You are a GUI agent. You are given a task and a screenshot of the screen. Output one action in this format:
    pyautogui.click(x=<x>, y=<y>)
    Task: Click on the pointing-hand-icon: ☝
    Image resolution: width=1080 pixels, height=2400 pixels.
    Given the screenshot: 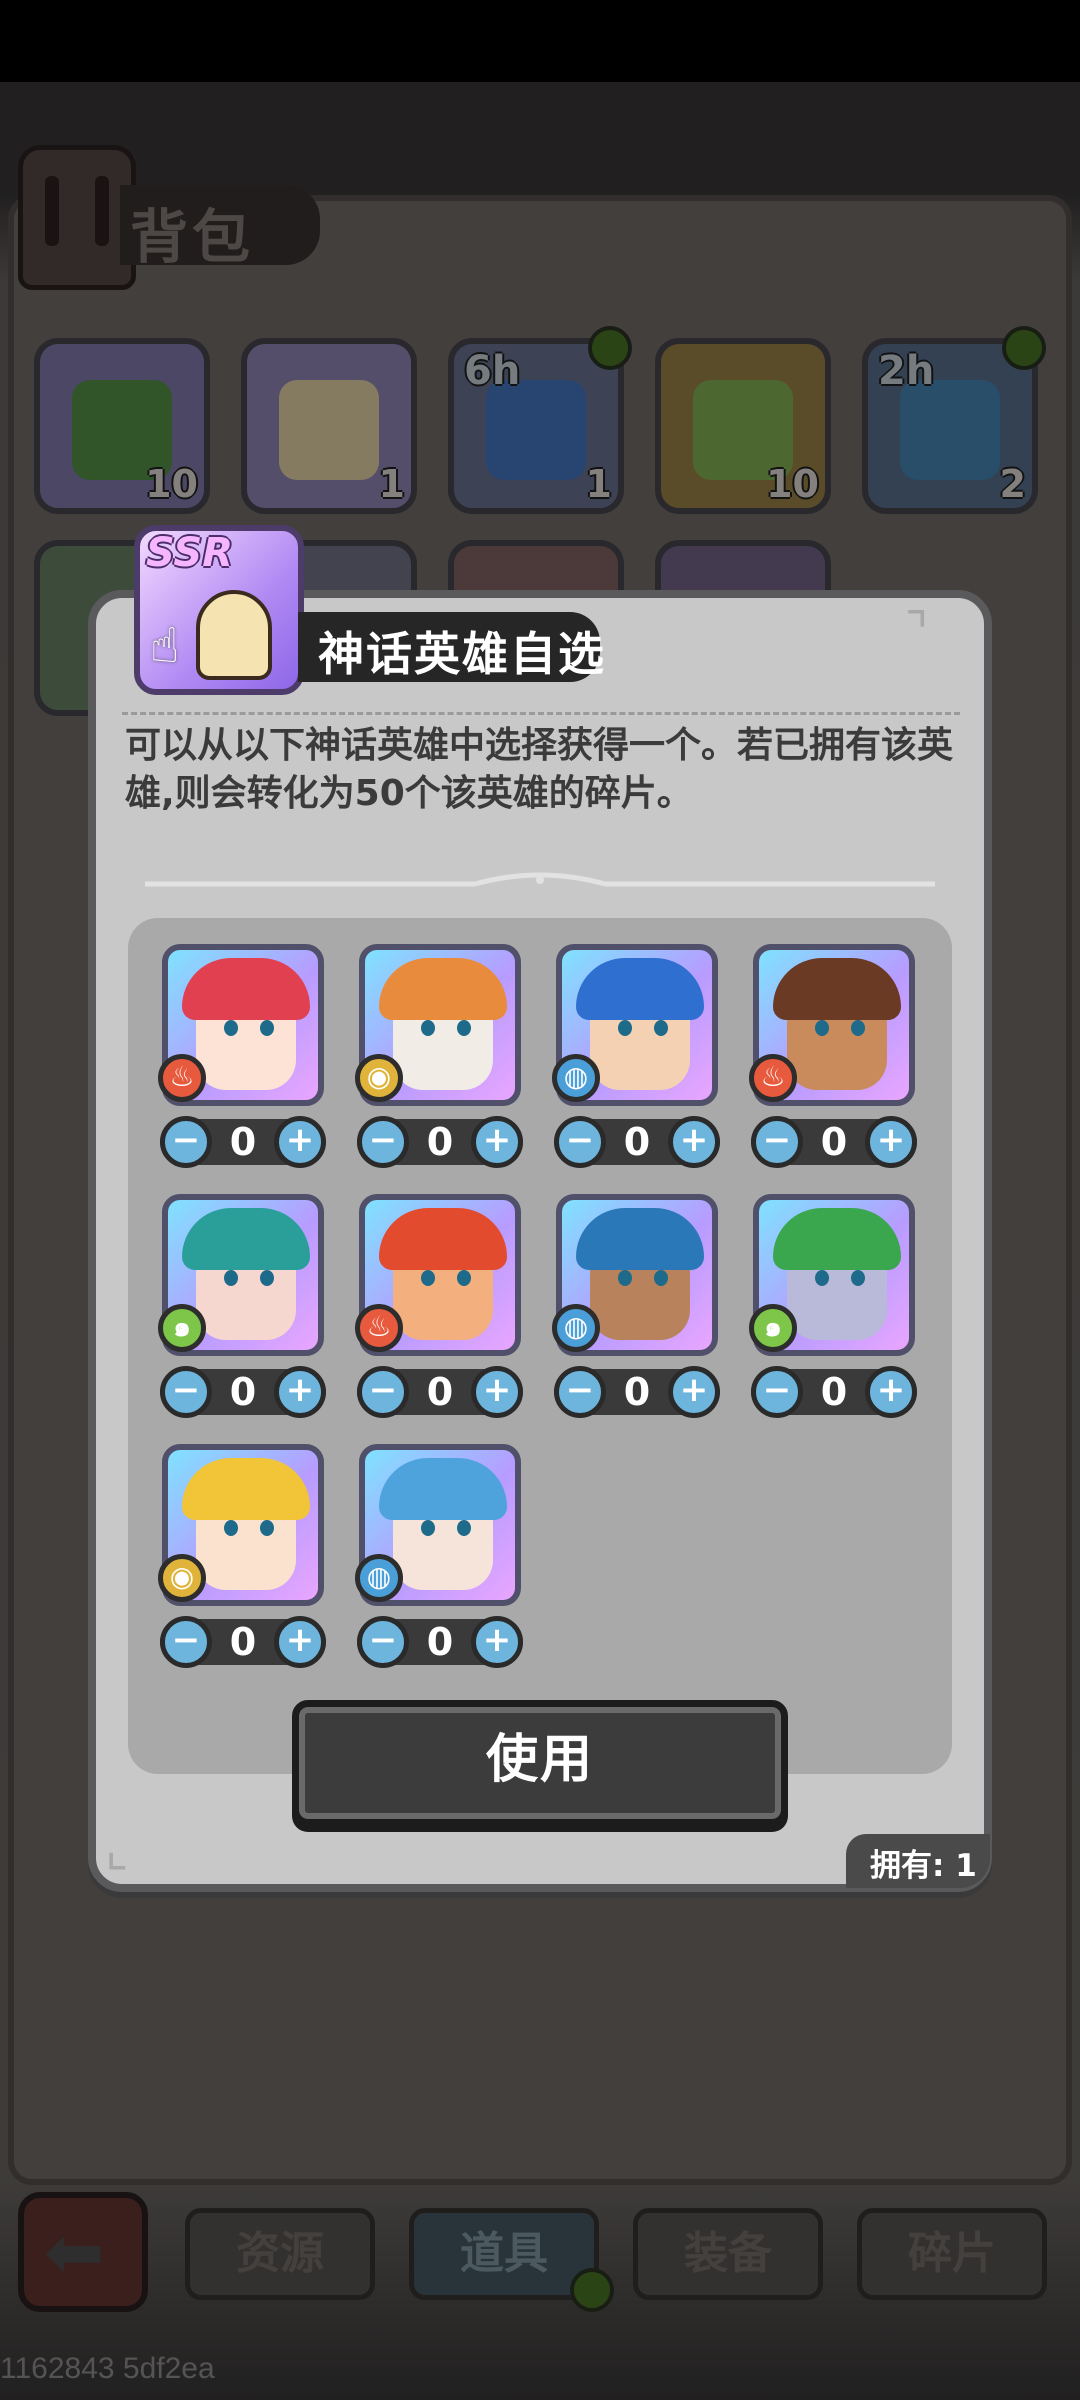 What is the action you would take?
    pyautogui.click(x=165, y=646)
    